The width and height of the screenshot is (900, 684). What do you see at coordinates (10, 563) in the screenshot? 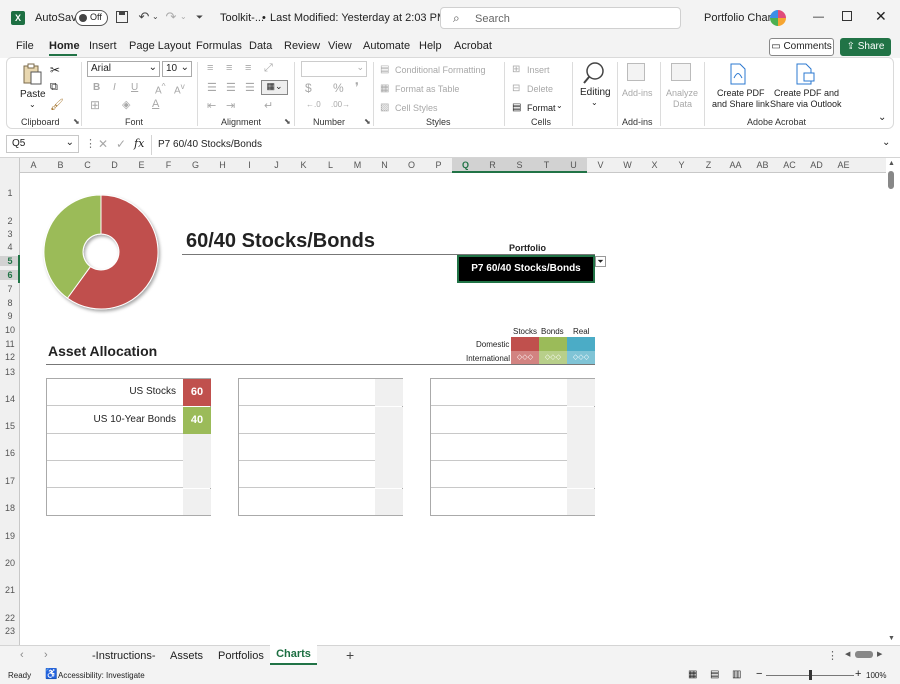
I see `row-header-20: 20` at bounding box center [10, 563].